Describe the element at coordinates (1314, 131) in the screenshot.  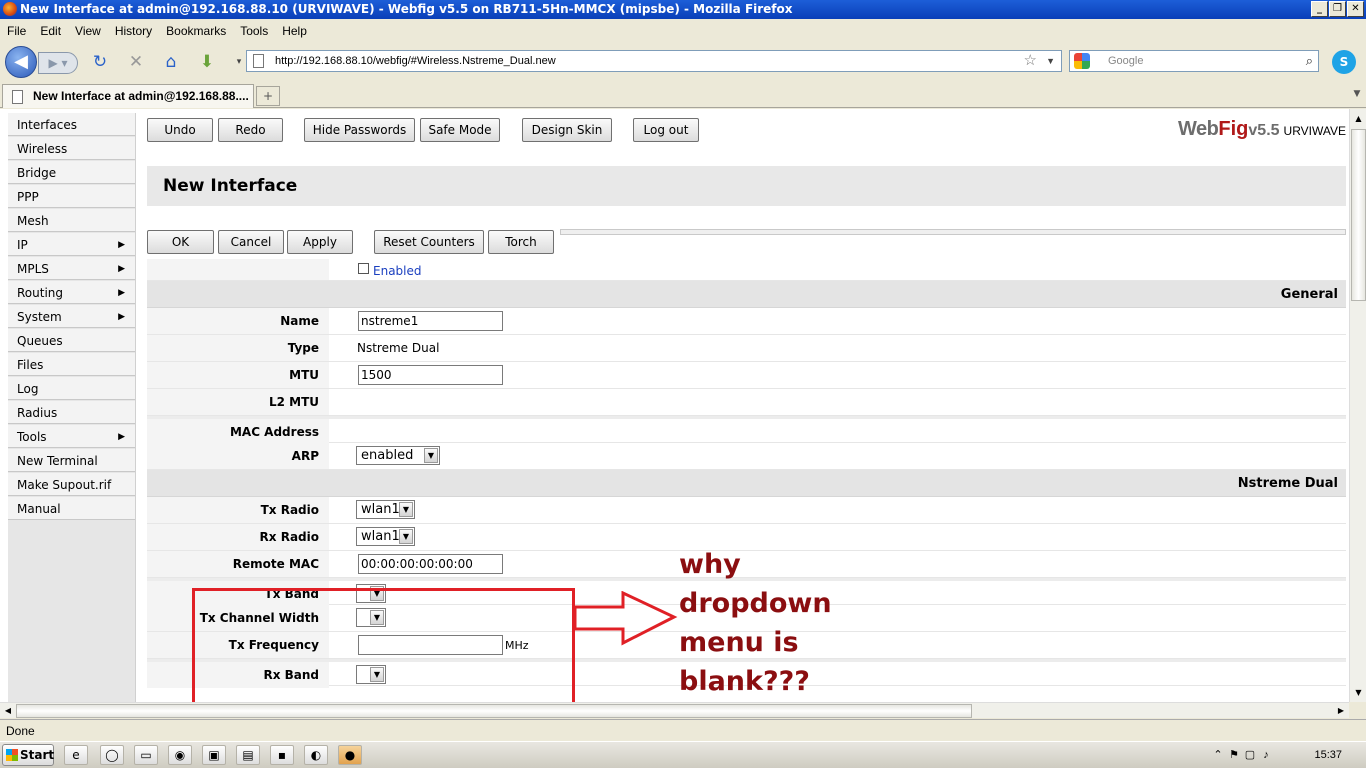
I see `router-name: URVIWAVE` at that location.